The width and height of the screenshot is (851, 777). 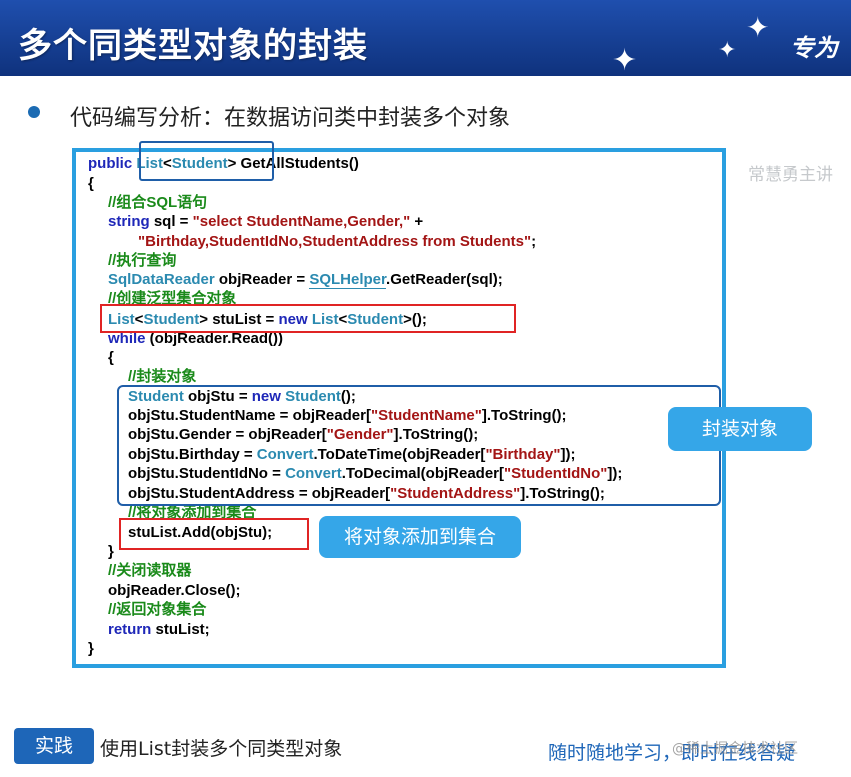 What do you see at coordinates (740, 429) in the screenshot?
I see `encapsulate-callout: 封装对象` at bounding box center [740, 429].